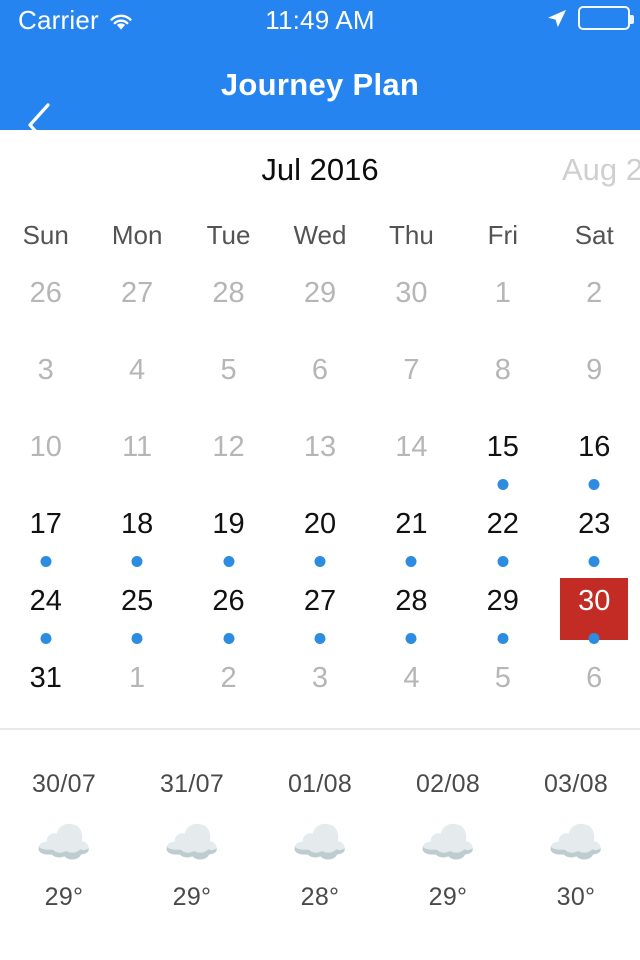 This screenshot has height=960, width=640. Describe the element at coordinates (594, 235) in the screenshot. I see `weekday-label-sat: Sat` at that location.